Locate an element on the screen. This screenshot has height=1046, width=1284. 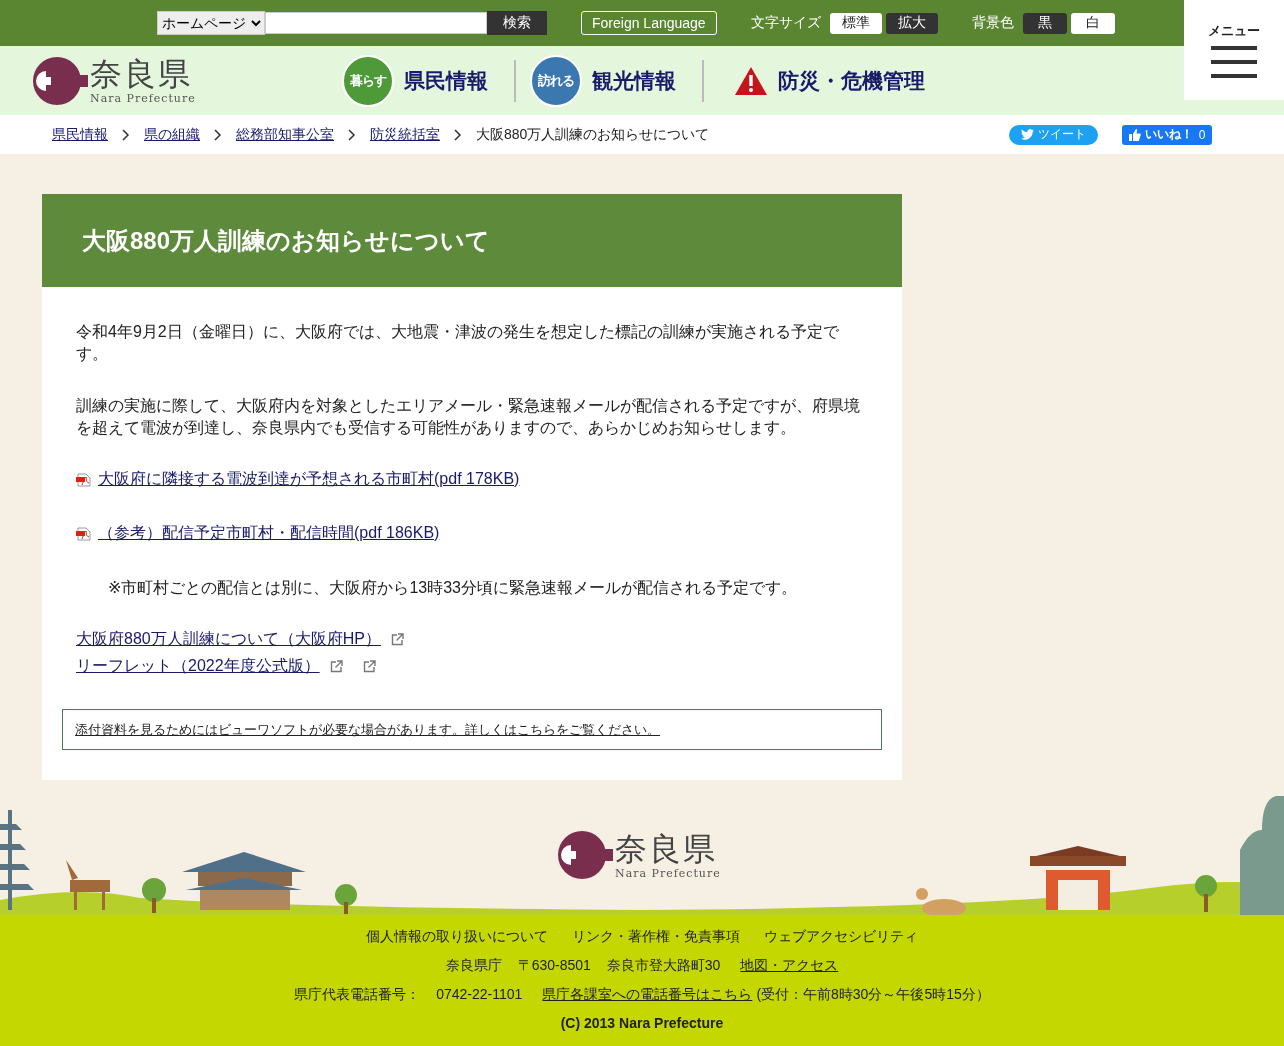
background-color-button: 白 is located at coordinates (1092, 23).